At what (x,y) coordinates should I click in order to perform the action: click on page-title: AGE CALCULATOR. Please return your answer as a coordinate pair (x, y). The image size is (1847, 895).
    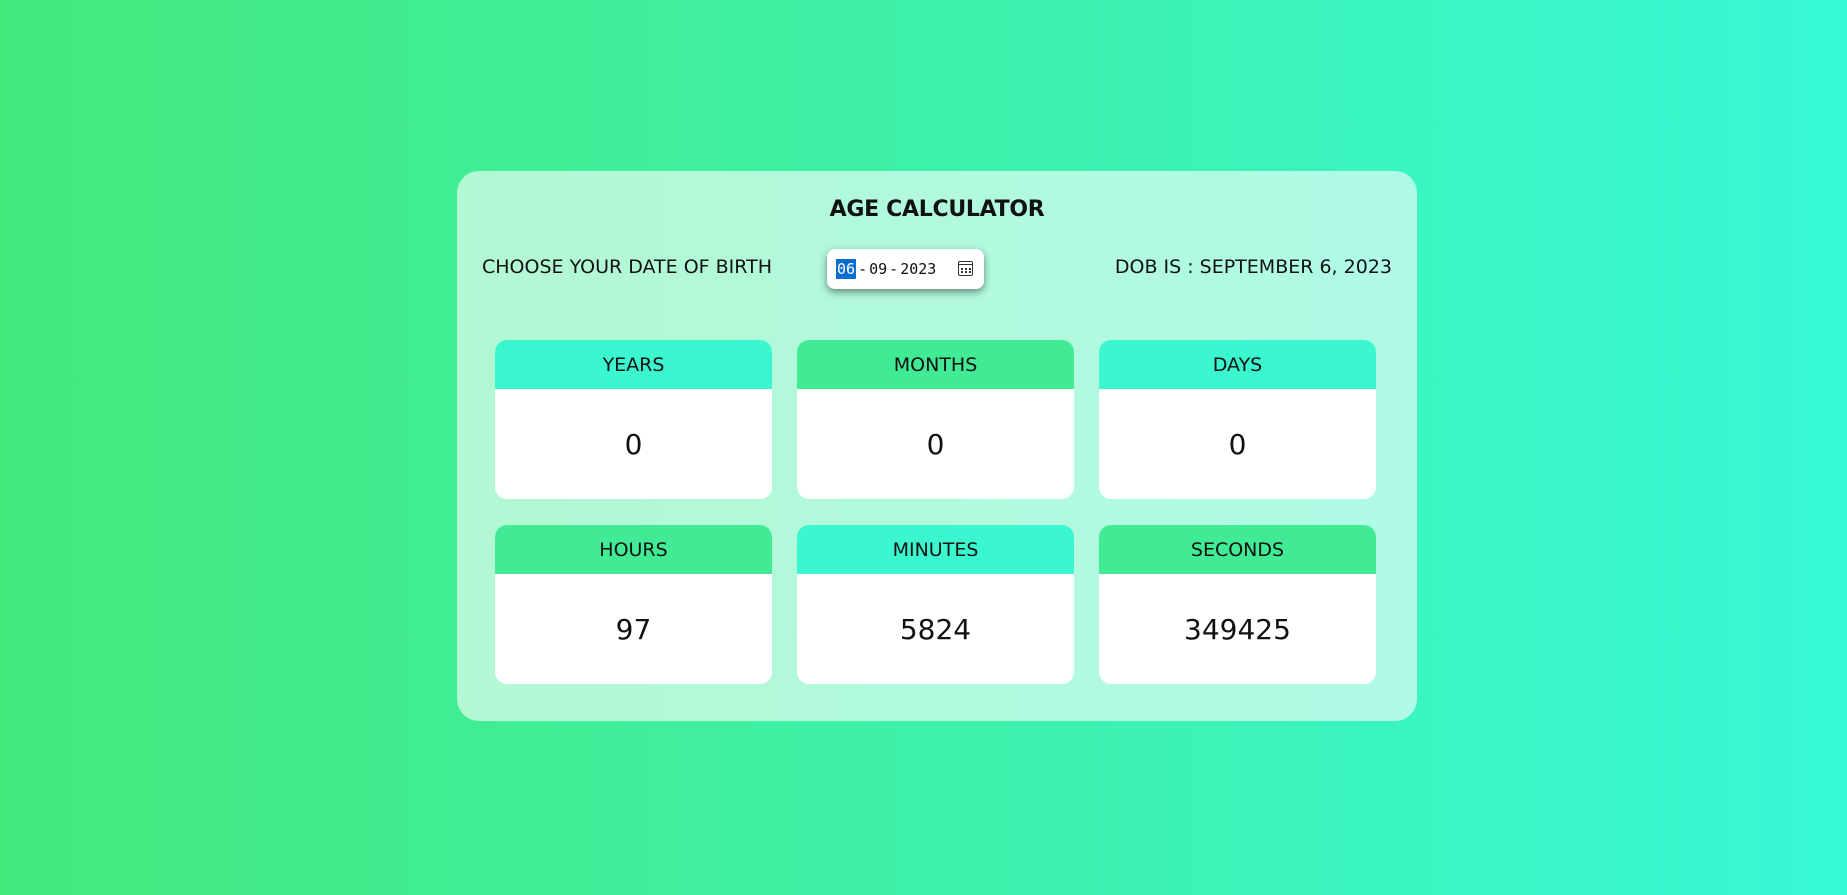
    Looking at the image, I should click on (937, 209).